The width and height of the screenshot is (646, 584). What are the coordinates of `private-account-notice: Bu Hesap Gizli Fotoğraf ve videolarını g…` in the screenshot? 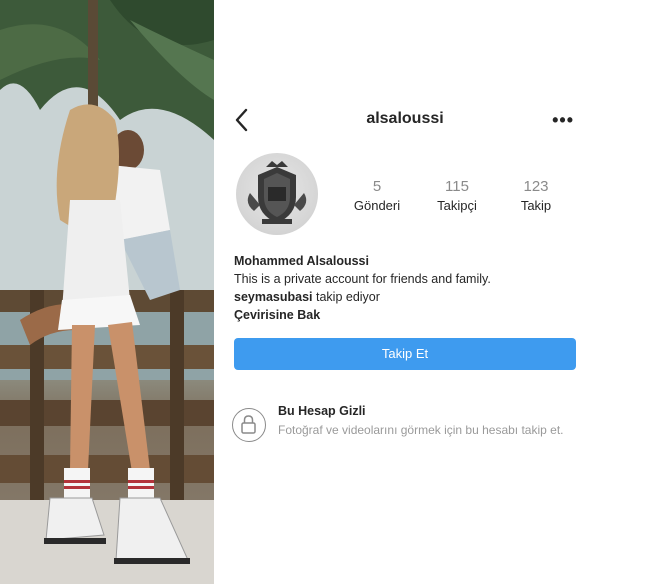 It's located at (405, 430).